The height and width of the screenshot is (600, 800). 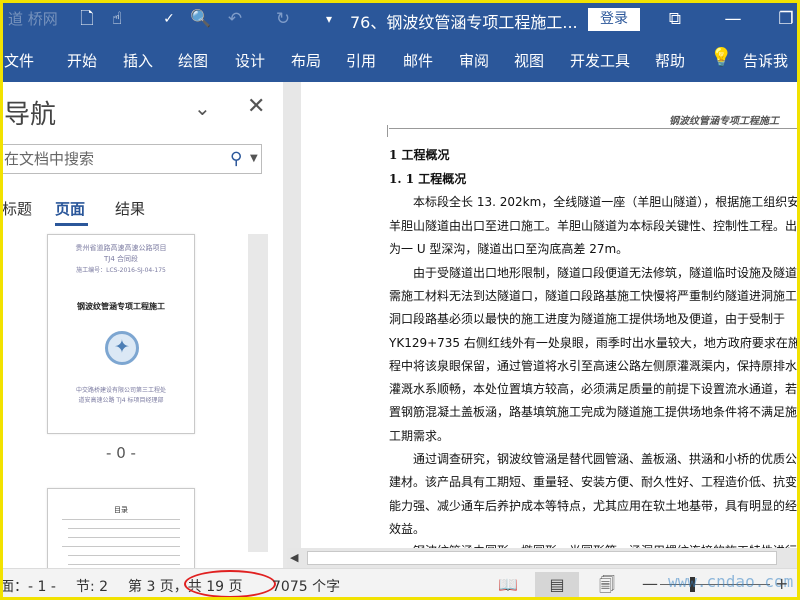 I want to click on body-line: 能力强、减少通车后养护成本等特点，尤其应用在软土地基带，具有明显的经济, so click(x=594, y=506).